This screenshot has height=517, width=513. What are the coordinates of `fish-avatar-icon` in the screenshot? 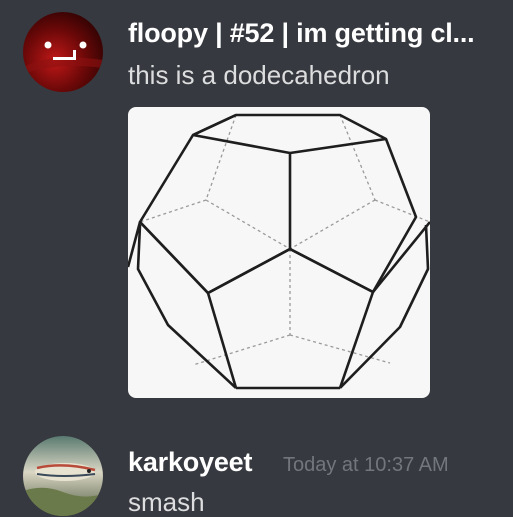 It's located at (63, 476).